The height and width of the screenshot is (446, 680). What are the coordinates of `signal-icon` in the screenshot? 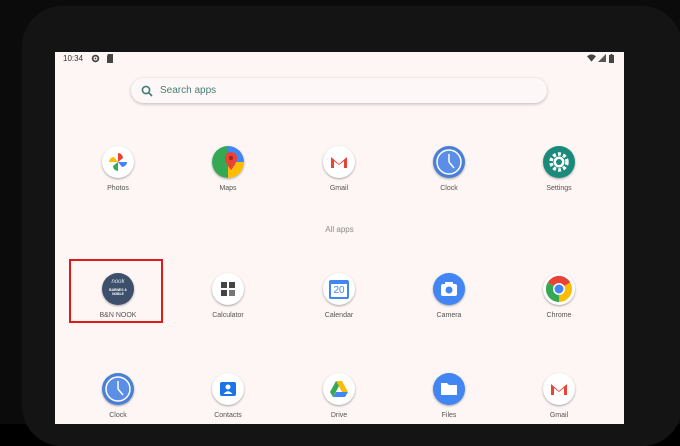 It's located at (602, 59).